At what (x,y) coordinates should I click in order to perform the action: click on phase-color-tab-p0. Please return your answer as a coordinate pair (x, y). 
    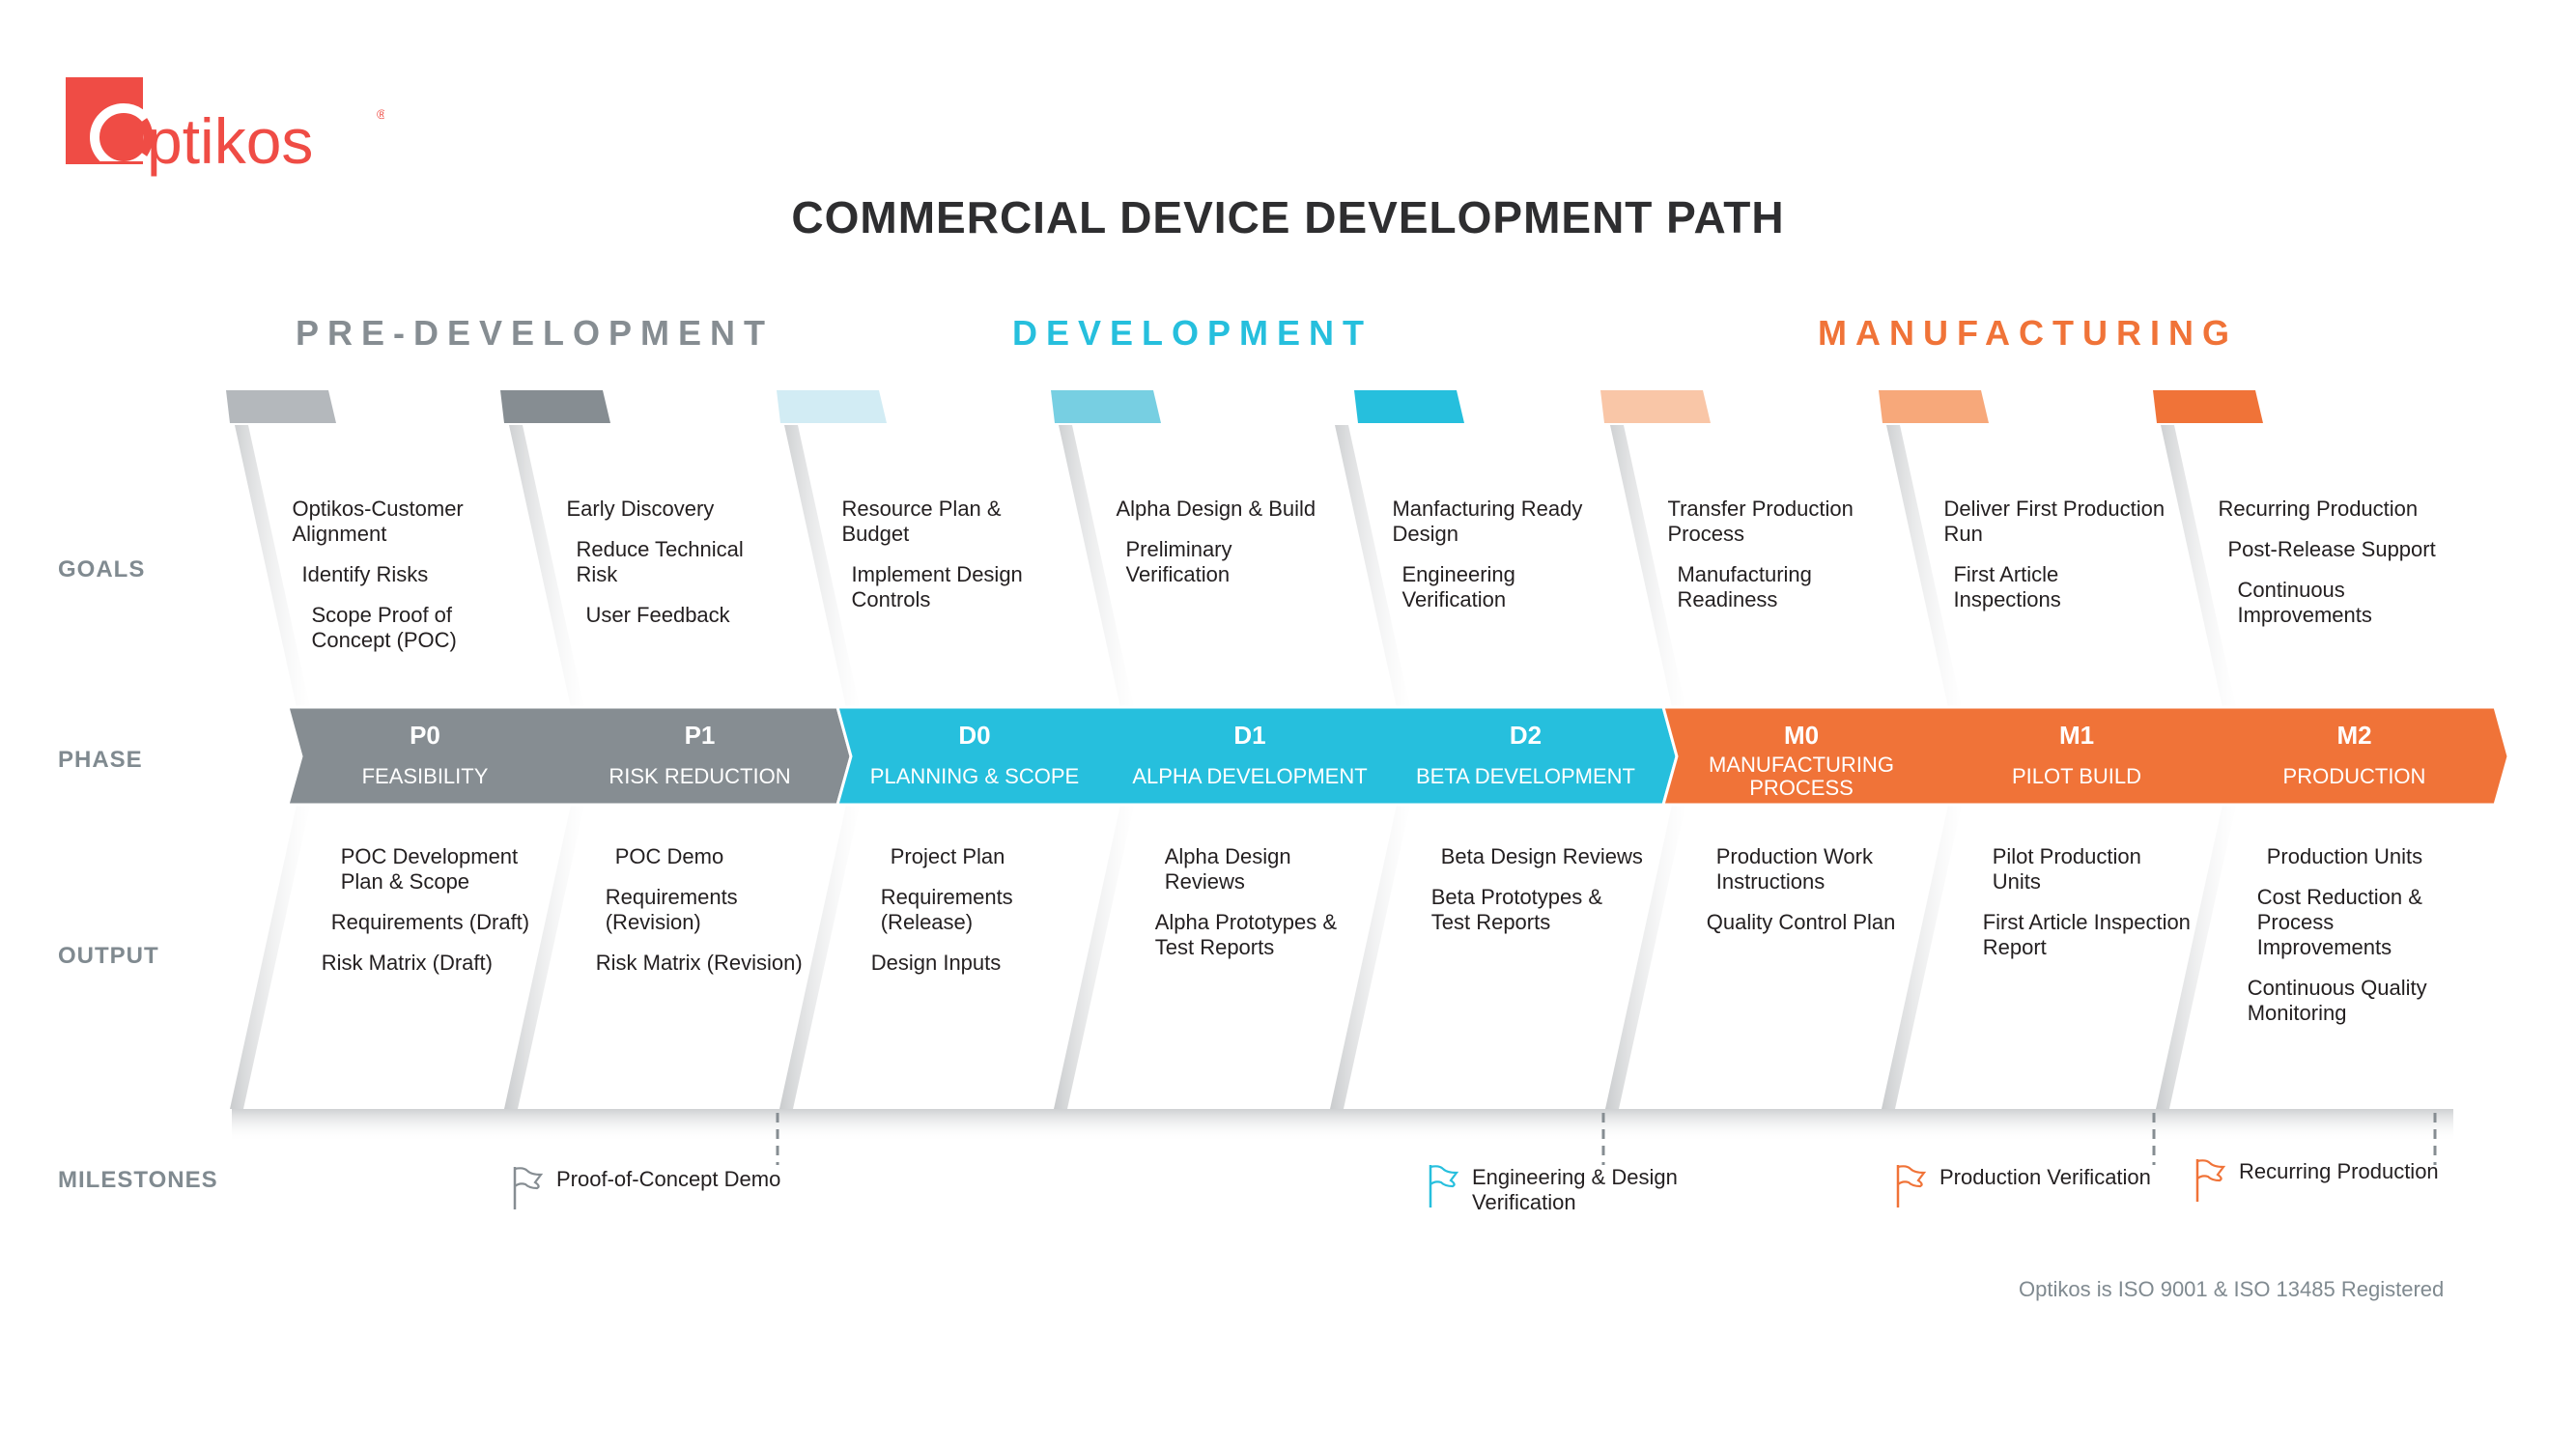
    Looking at the image, I should click on (281, 406).